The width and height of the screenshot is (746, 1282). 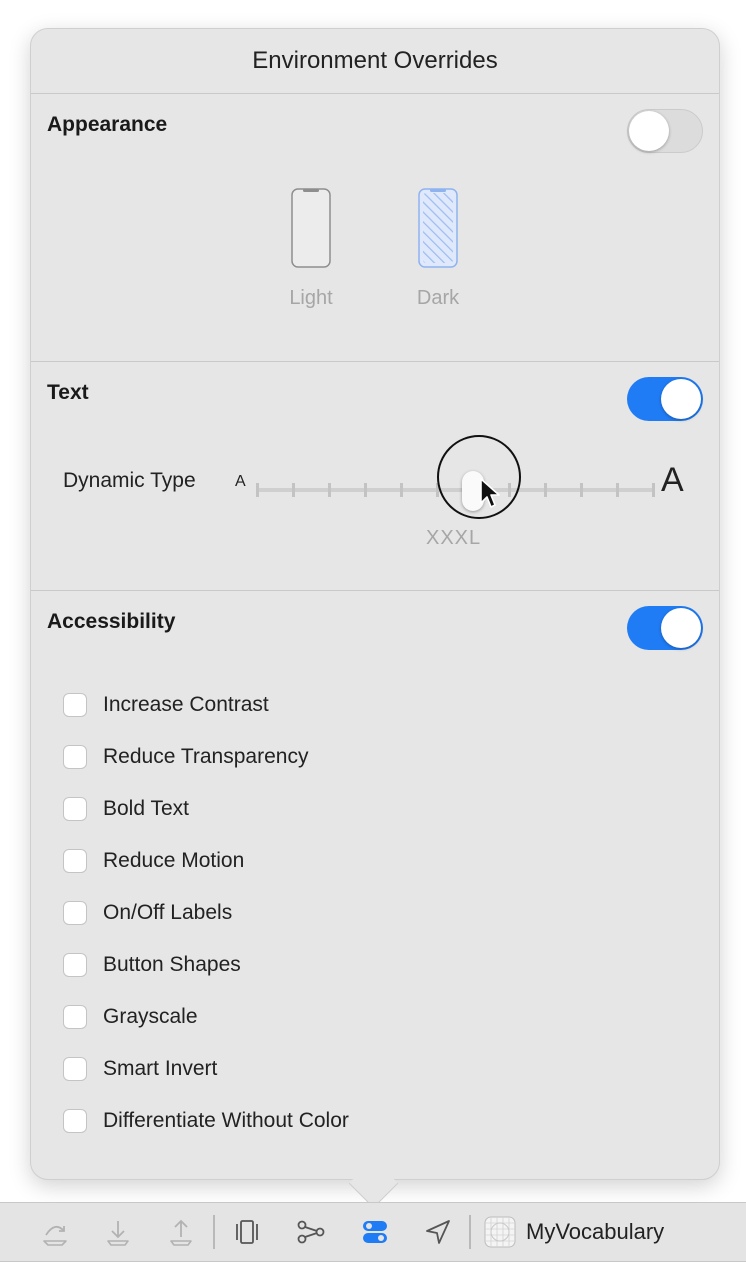 I want to click on environment-overrides-icon, so click(x=375, y=1232).